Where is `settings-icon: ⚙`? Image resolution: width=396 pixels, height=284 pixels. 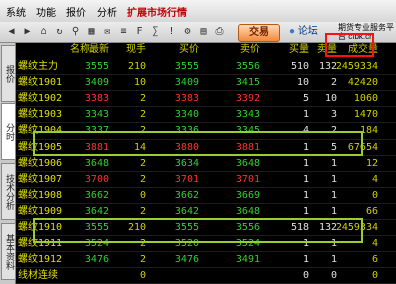 settings-icon: ⚙ is located at coordinates (187, 31).